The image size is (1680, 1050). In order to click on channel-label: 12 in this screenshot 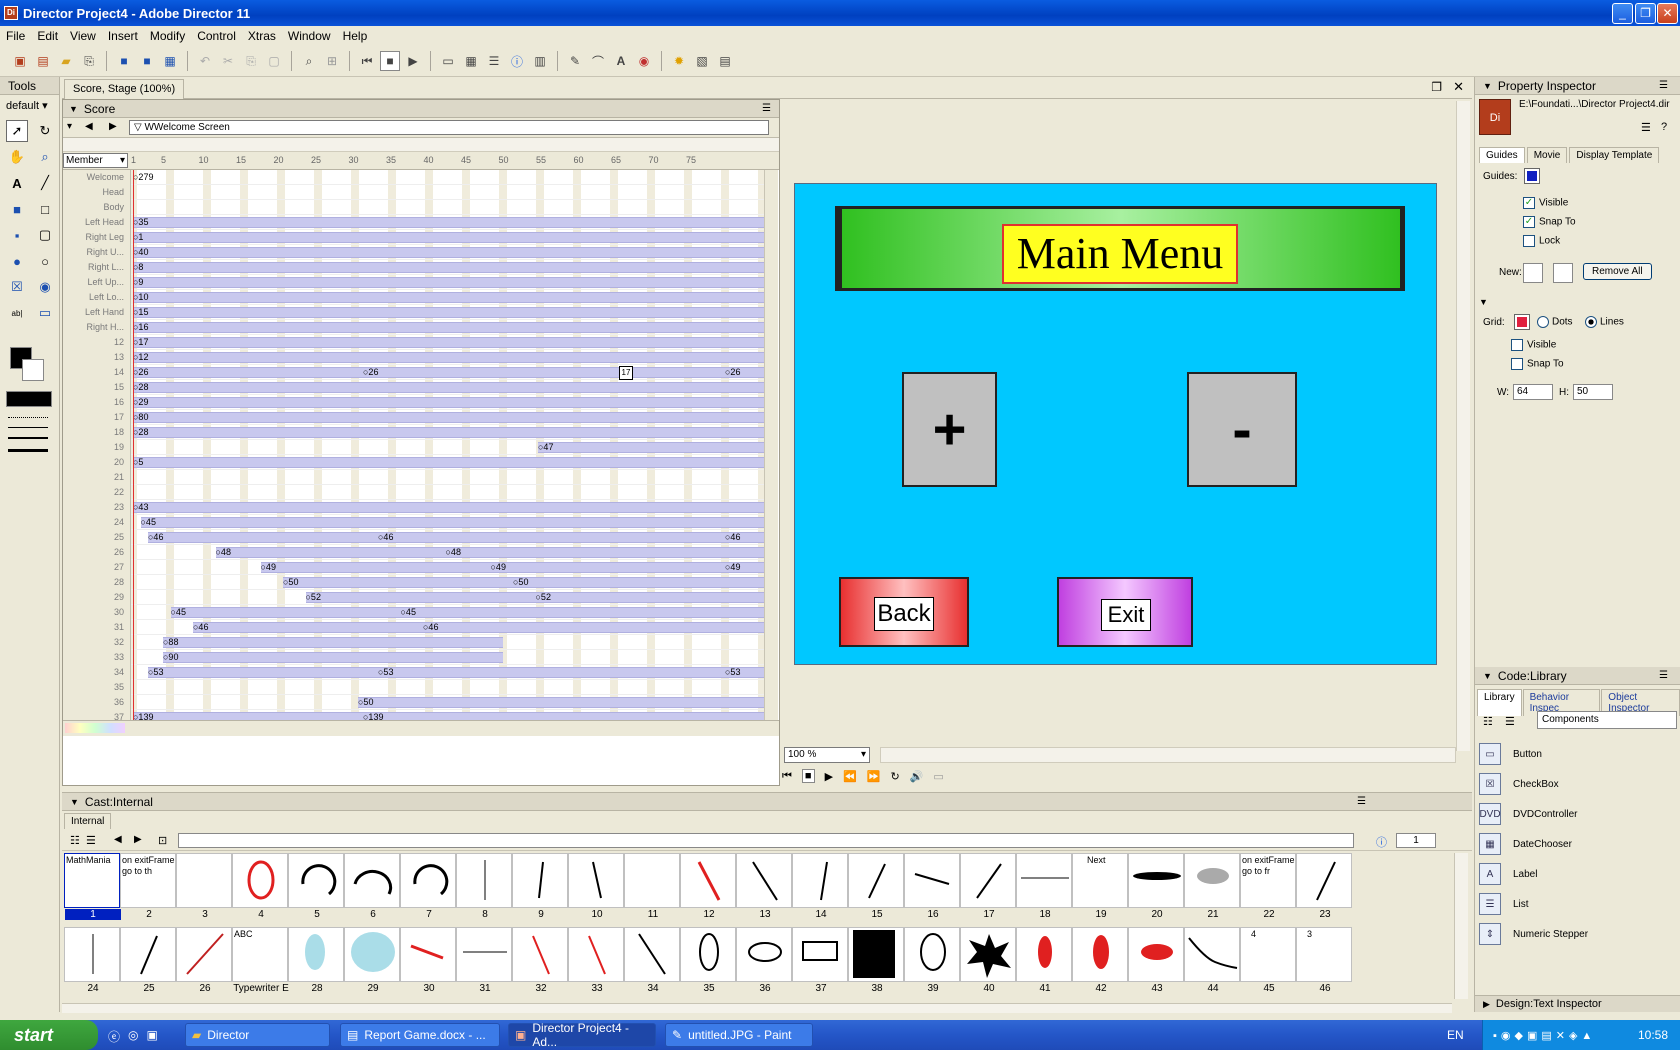, I will do `click(97, 342)`.